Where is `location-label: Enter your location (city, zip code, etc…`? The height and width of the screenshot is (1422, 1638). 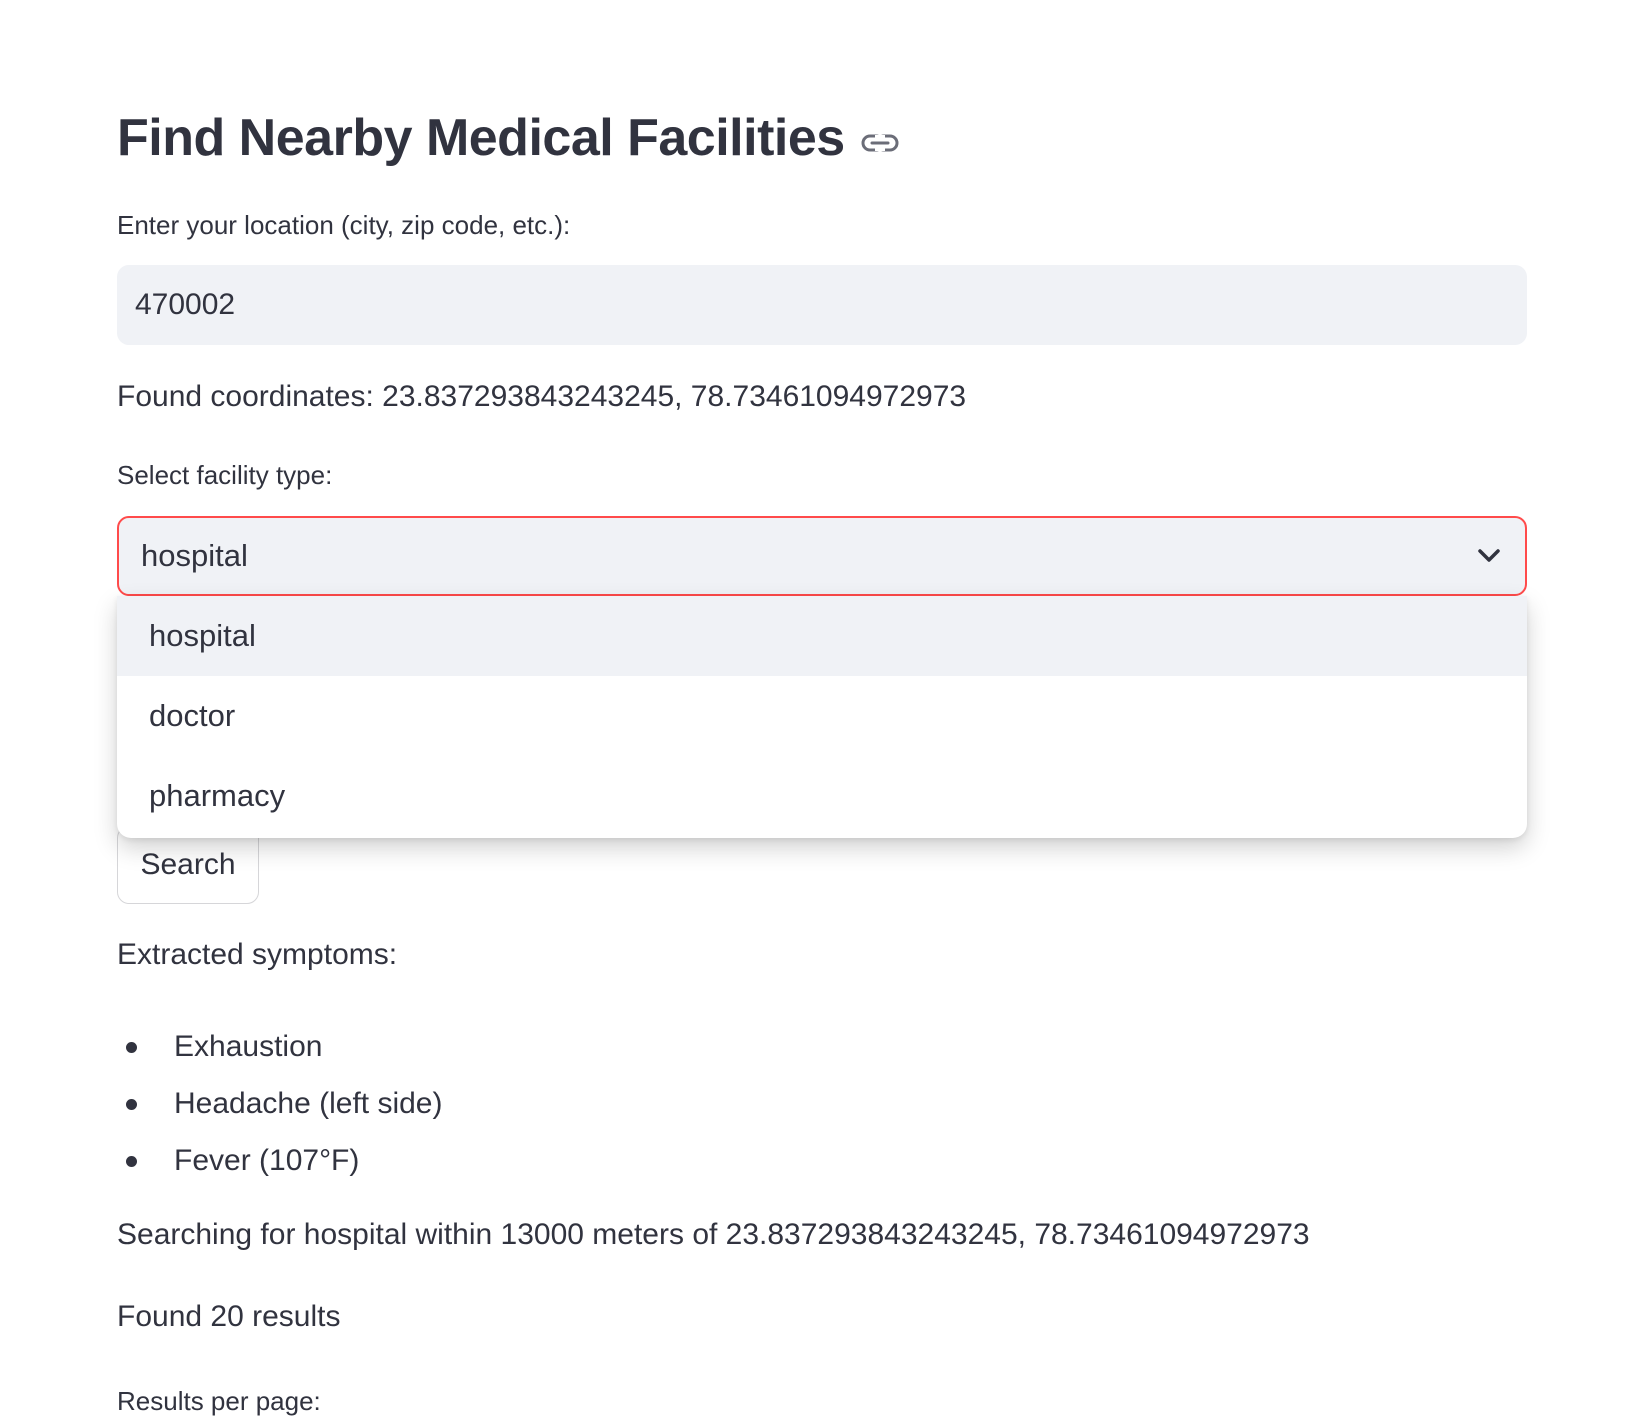
location-label: Enter your location (city, zip code, etc… is located at coordinates (344, 225).